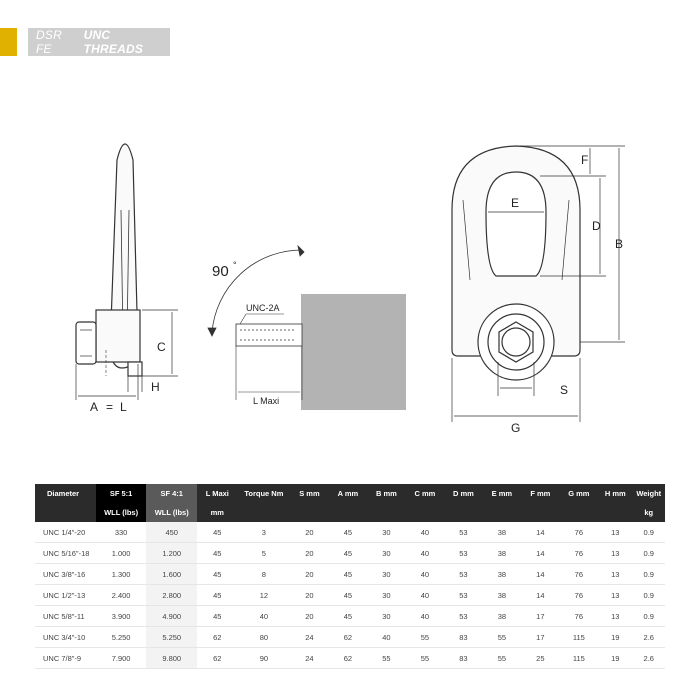  What do you see at coordinates (502, 493) in the screenshot?
I see `column-header: E mm` at bounding box center [502, 493].